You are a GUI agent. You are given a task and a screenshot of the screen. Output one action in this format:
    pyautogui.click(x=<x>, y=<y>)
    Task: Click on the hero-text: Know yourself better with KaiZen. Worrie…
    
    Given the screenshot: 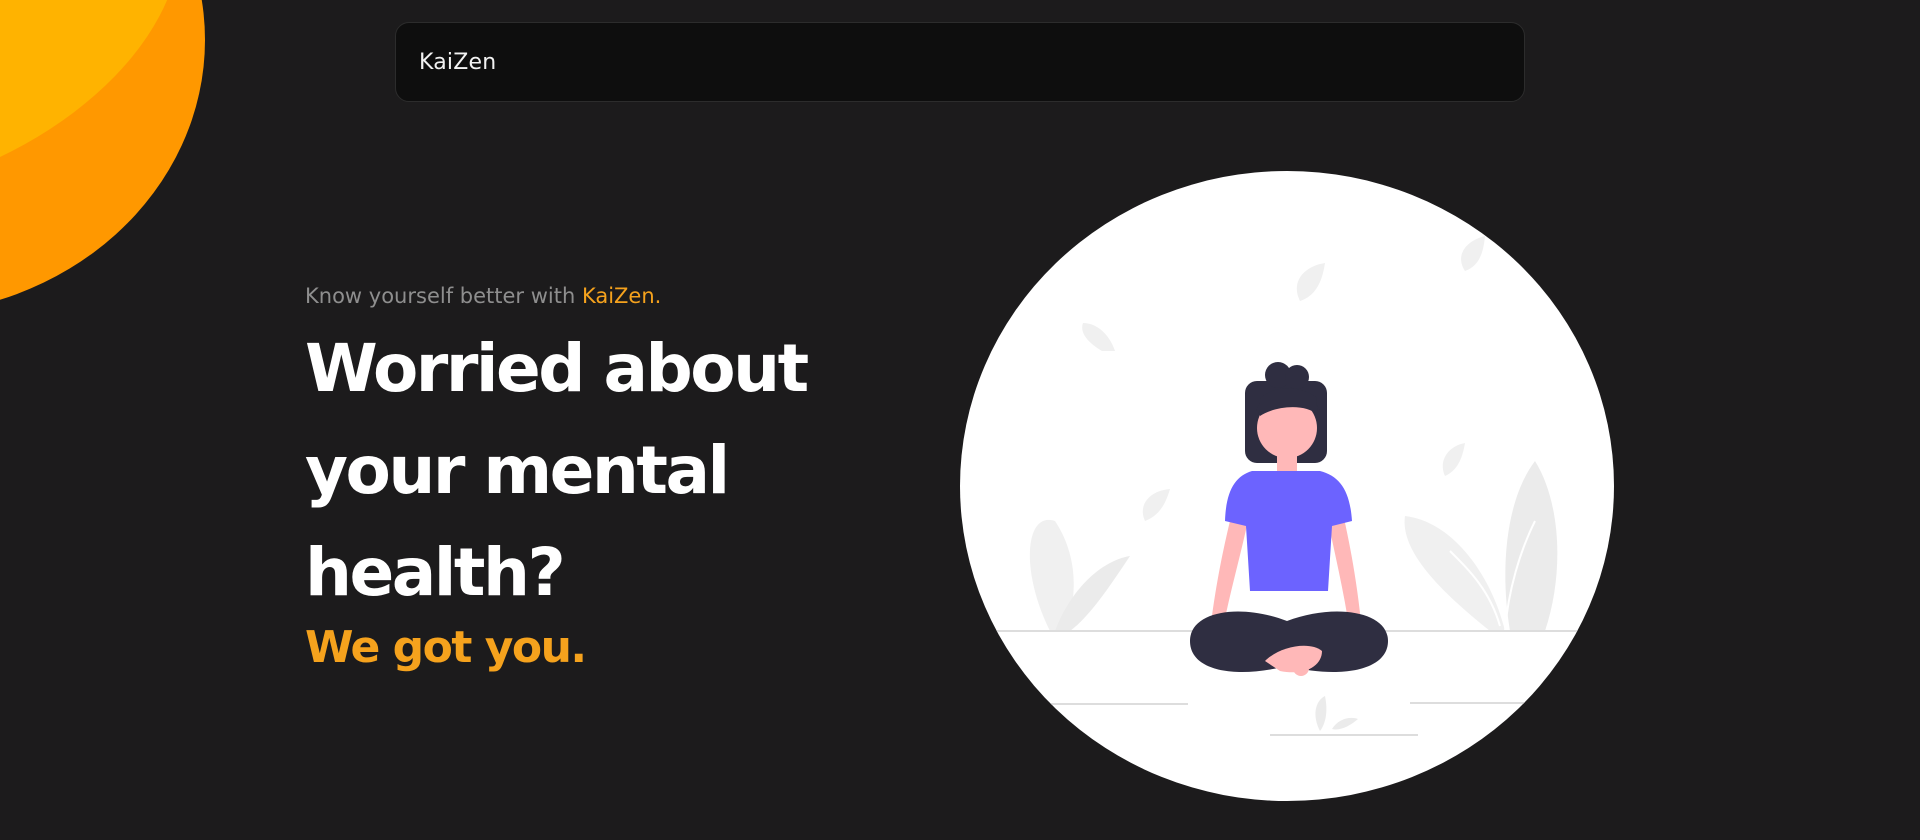 What is the action you would take?
    pyautogui.click(x=605, y=478)
    